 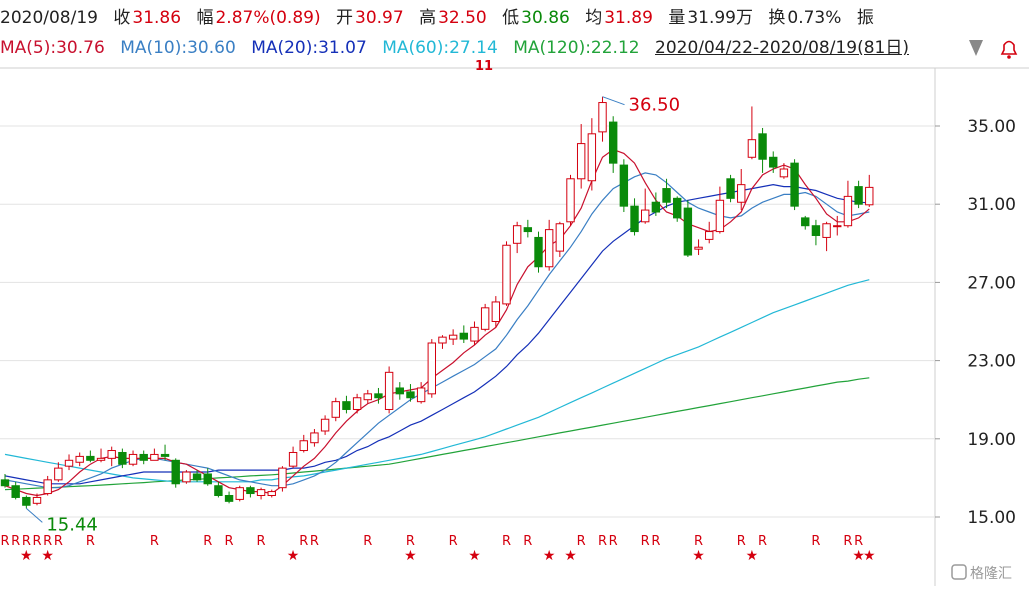 I want to click on max-price-label: 36.50, so click(x=655, y=105).